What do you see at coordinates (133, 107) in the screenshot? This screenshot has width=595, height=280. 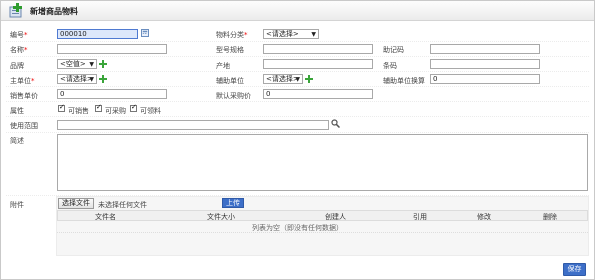 I see `requisitionable-checkbox` at bounding box center [133, 107].